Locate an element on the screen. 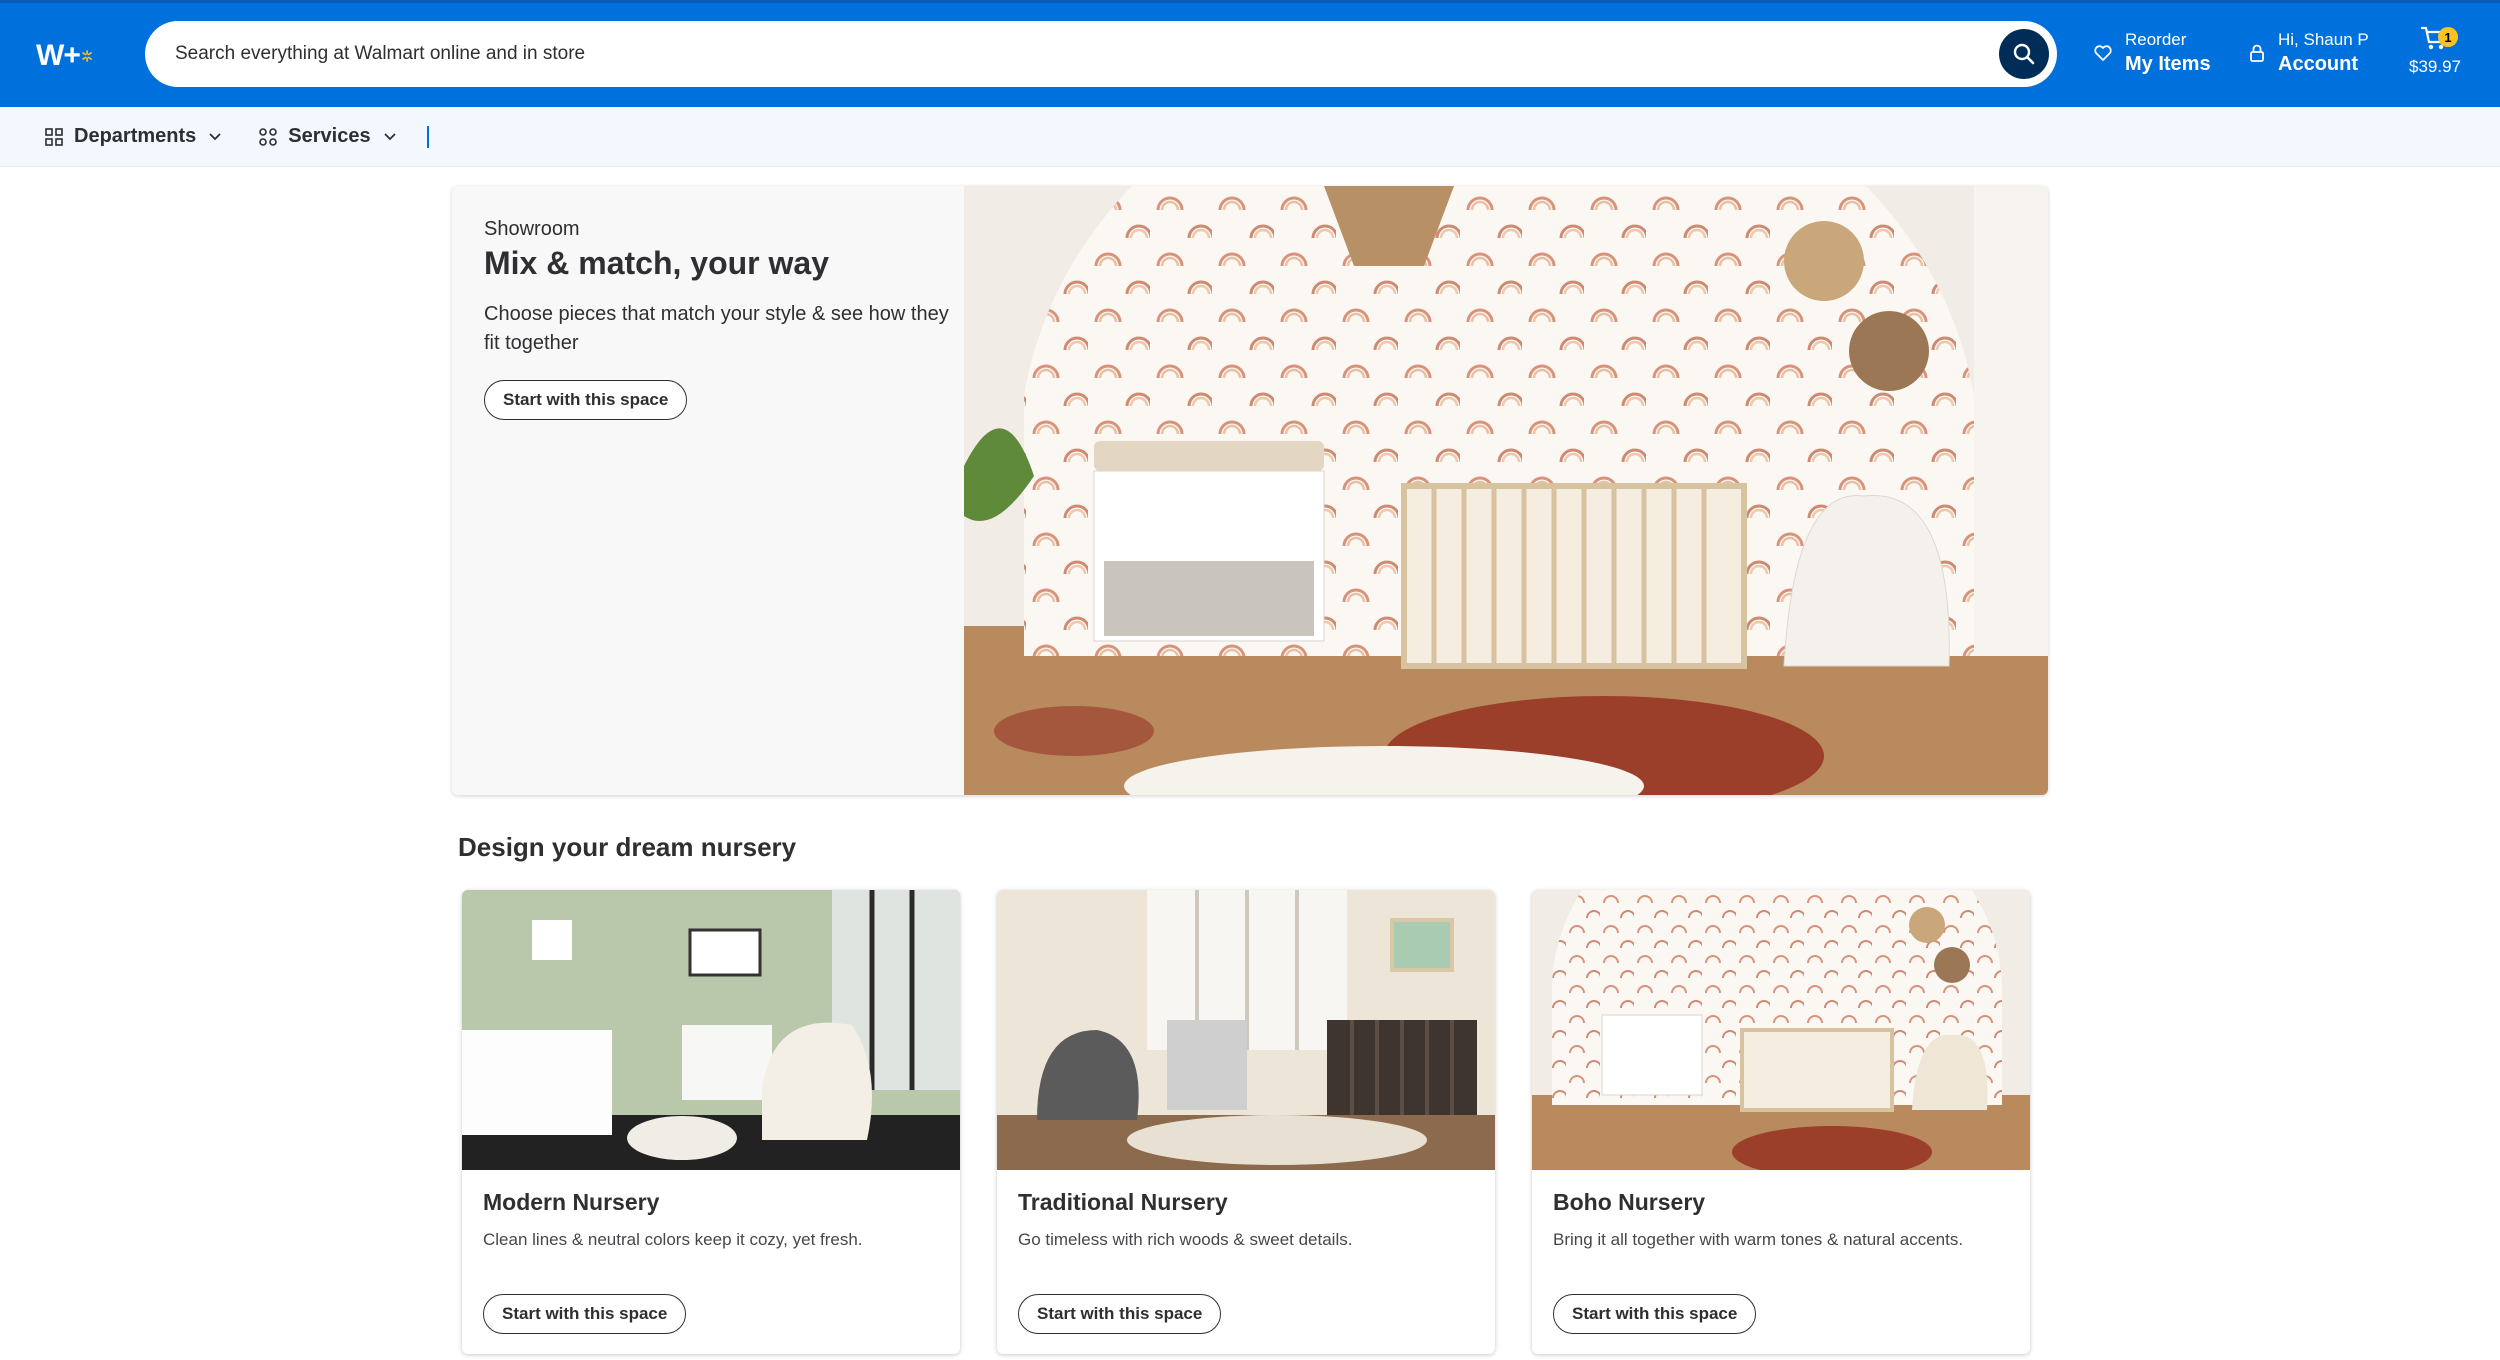  my-items-label: My Items is located at coordinates (2168, 64).